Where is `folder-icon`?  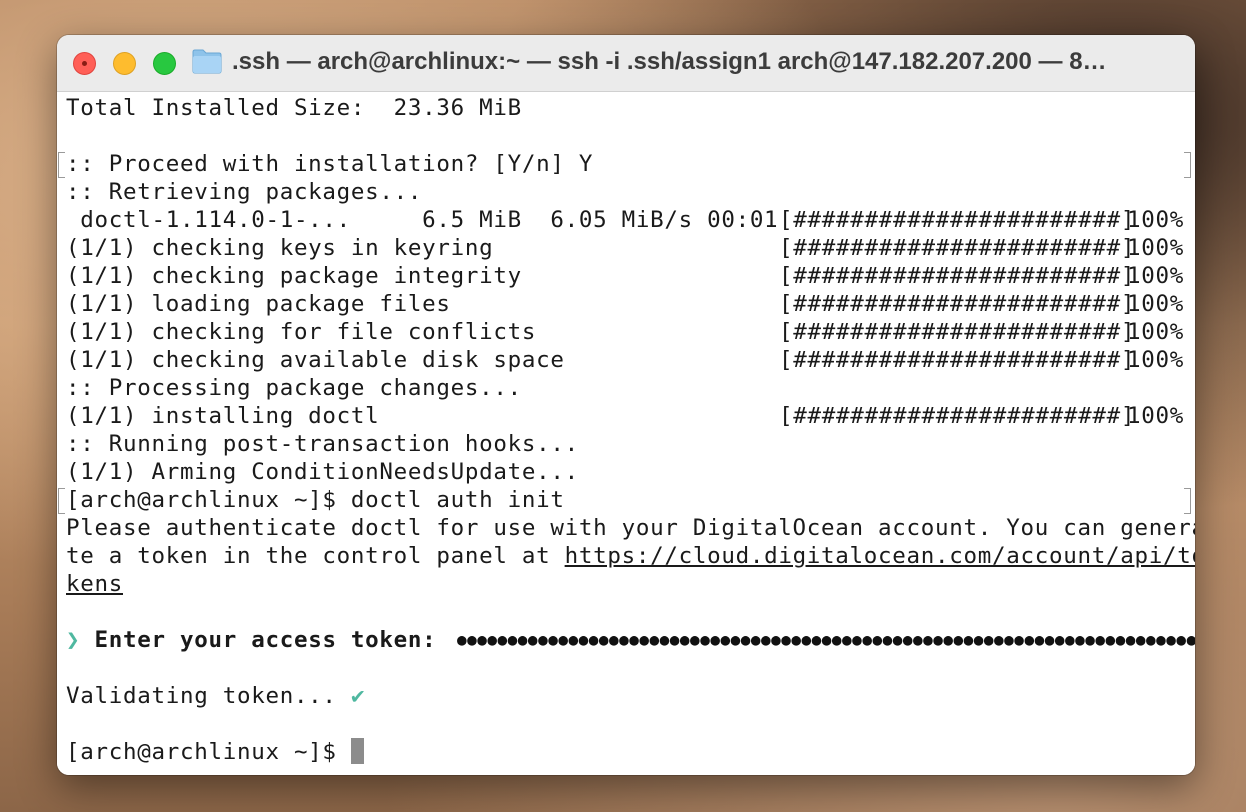
folder-icon is located at coordinates (207, 61).